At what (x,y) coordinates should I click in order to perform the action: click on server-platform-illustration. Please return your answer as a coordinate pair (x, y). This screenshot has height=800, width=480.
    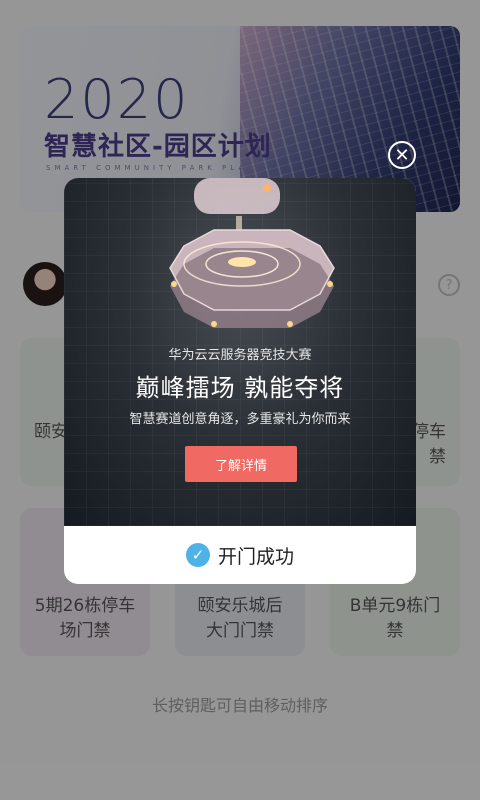
    Looking at the image, I should click on (252, 253).